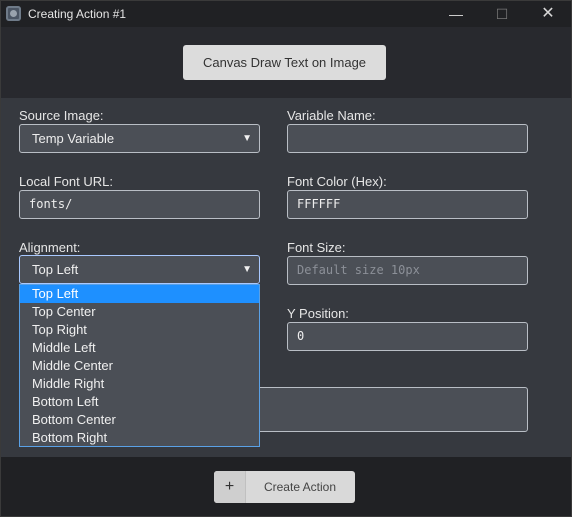 Image resolution: width=572 pixels, height=517 pixels. What do you see at coordinates (61, 115) in the screenshot?
I see `source-image-label: Source Image:` at bounding box center [61, 115].